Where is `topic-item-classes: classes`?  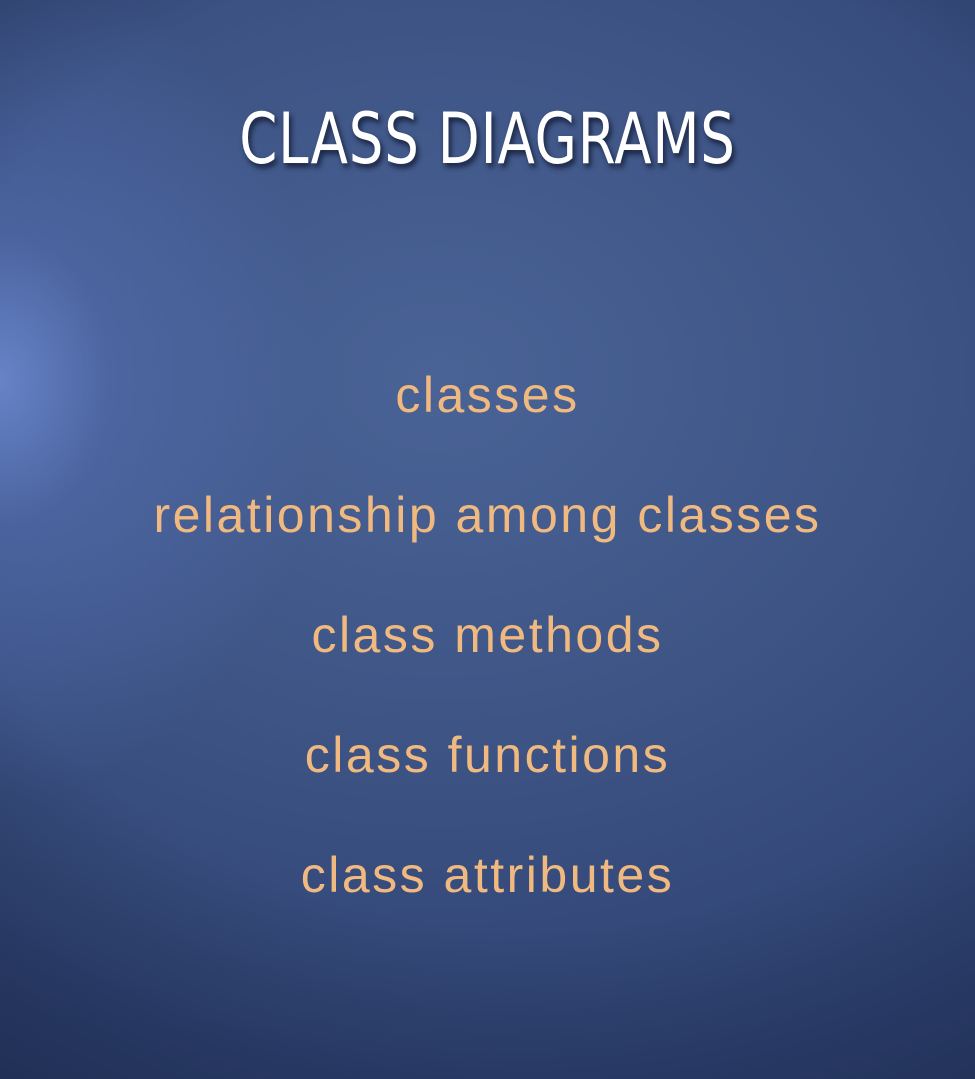
topic-item-classes: classes is located at coordinates (487, 395).